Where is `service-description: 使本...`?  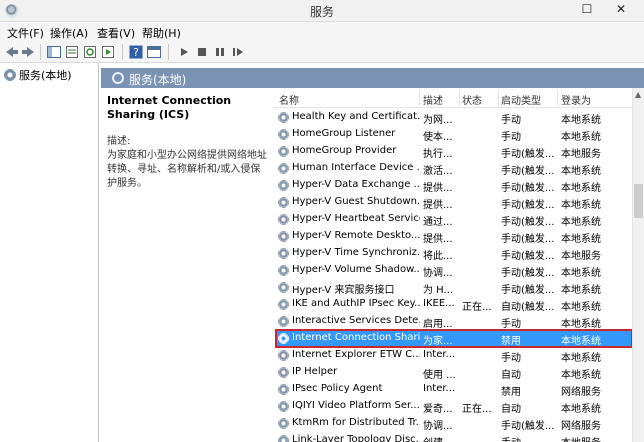
service-description: 使本... is located at coordinates (438, 137).